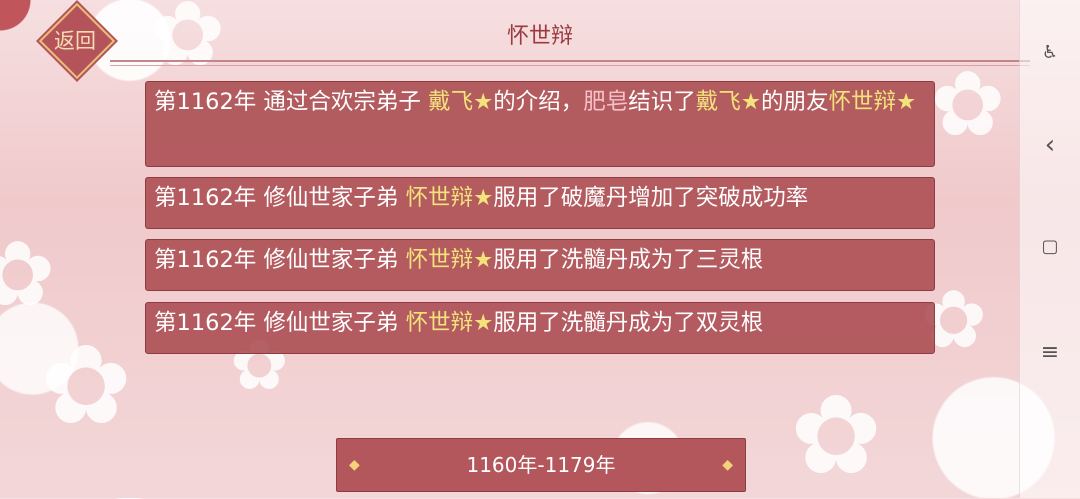  I want to click on entry-text: 的朋友, so click(794, 102).